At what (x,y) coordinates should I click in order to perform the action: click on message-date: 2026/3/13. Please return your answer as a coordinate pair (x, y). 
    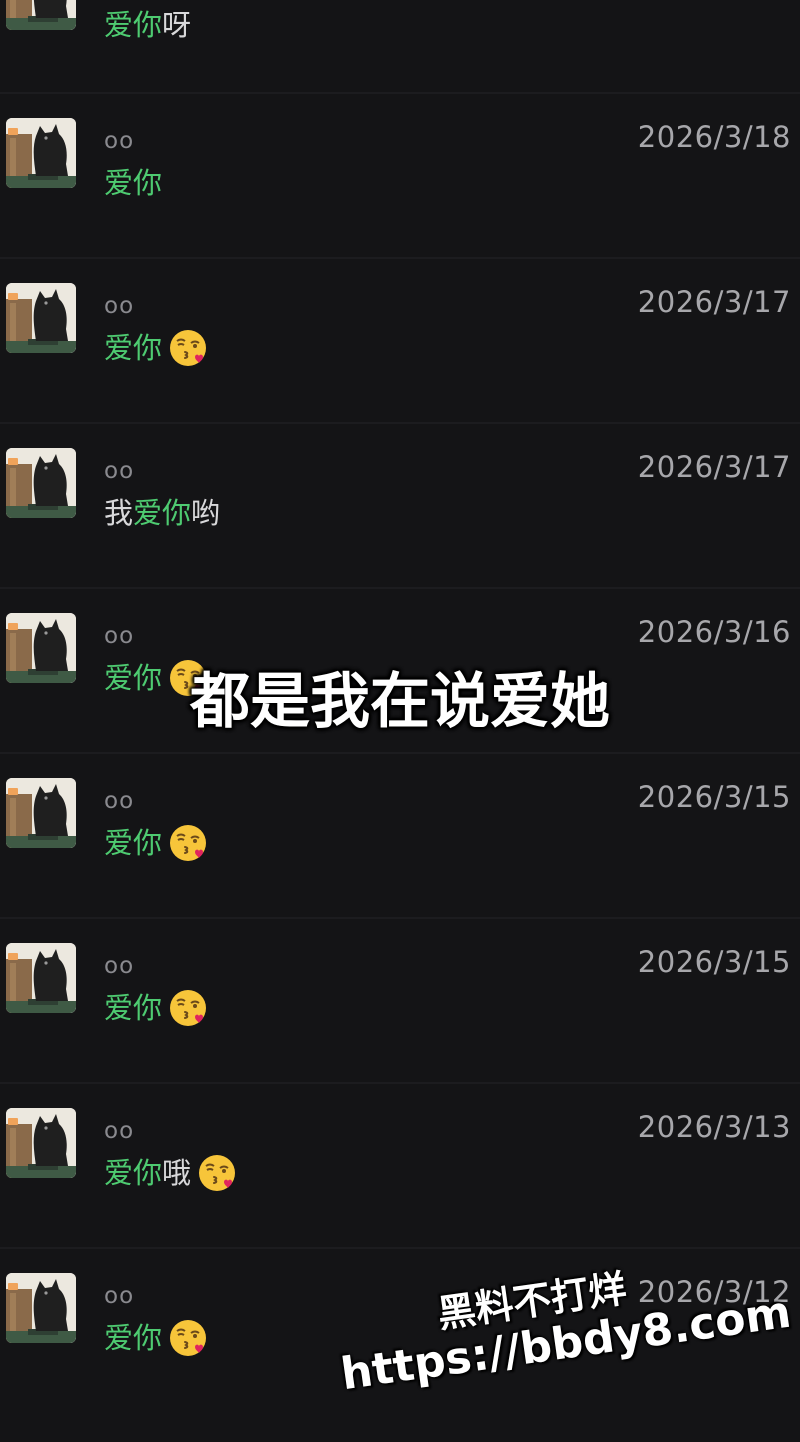
    Looking at the image, I should click on (714, 1127).